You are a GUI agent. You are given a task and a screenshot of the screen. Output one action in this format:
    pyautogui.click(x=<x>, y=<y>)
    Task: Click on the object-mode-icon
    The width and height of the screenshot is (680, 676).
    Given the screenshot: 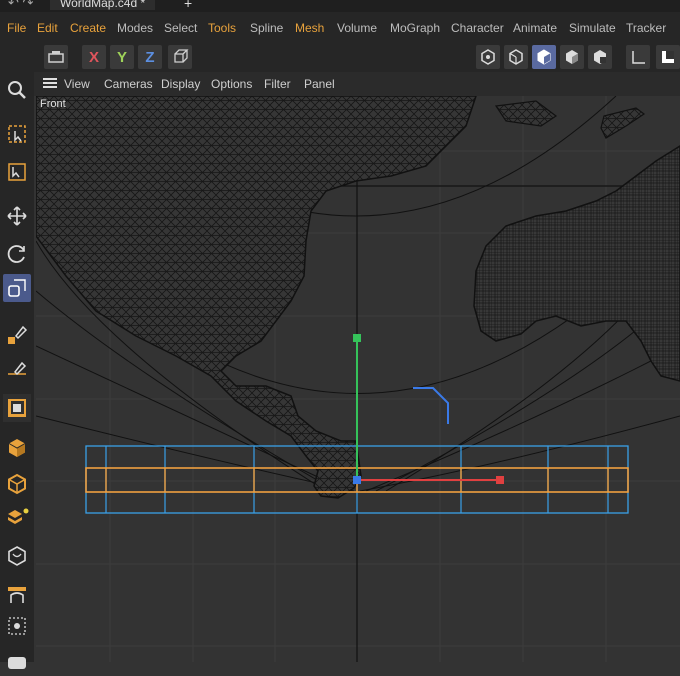 What is the action you would take?
    pyautogui.click(x=516, y=57)
    